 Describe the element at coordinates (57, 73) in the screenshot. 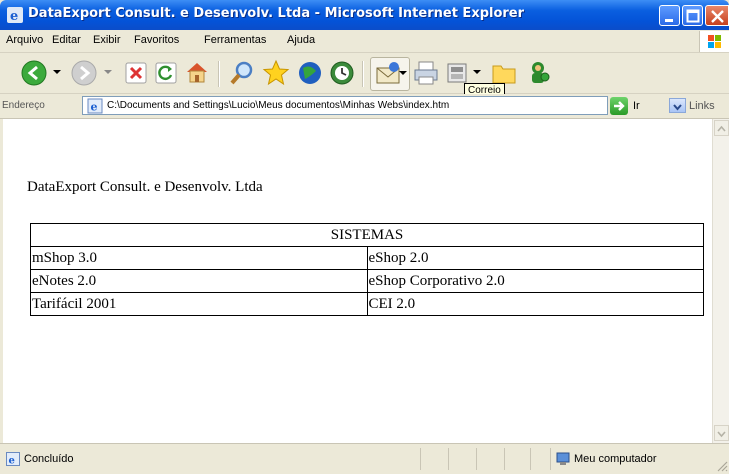

I see `back-dropdown-icon` at that location.